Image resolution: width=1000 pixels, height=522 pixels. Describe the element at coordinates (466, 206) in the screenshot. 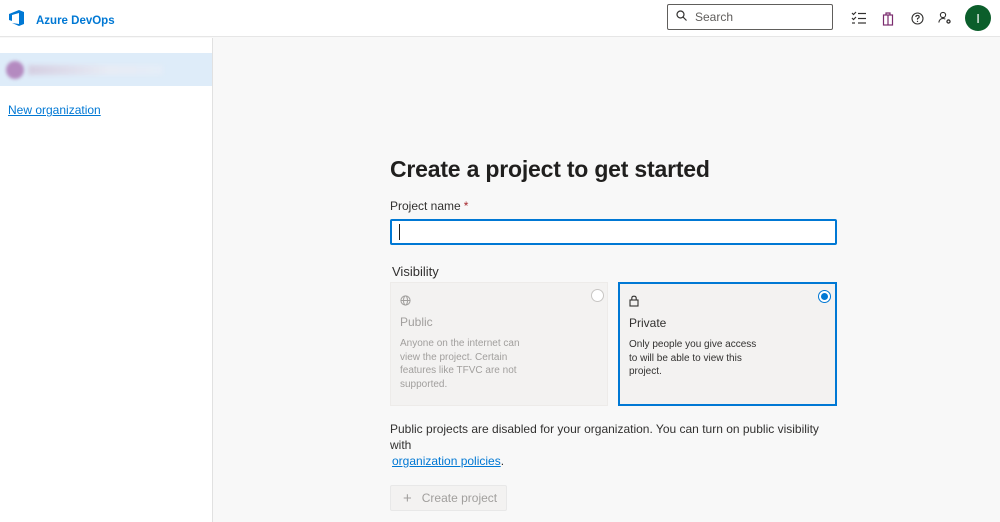

I see `required-marker: *` at that location.